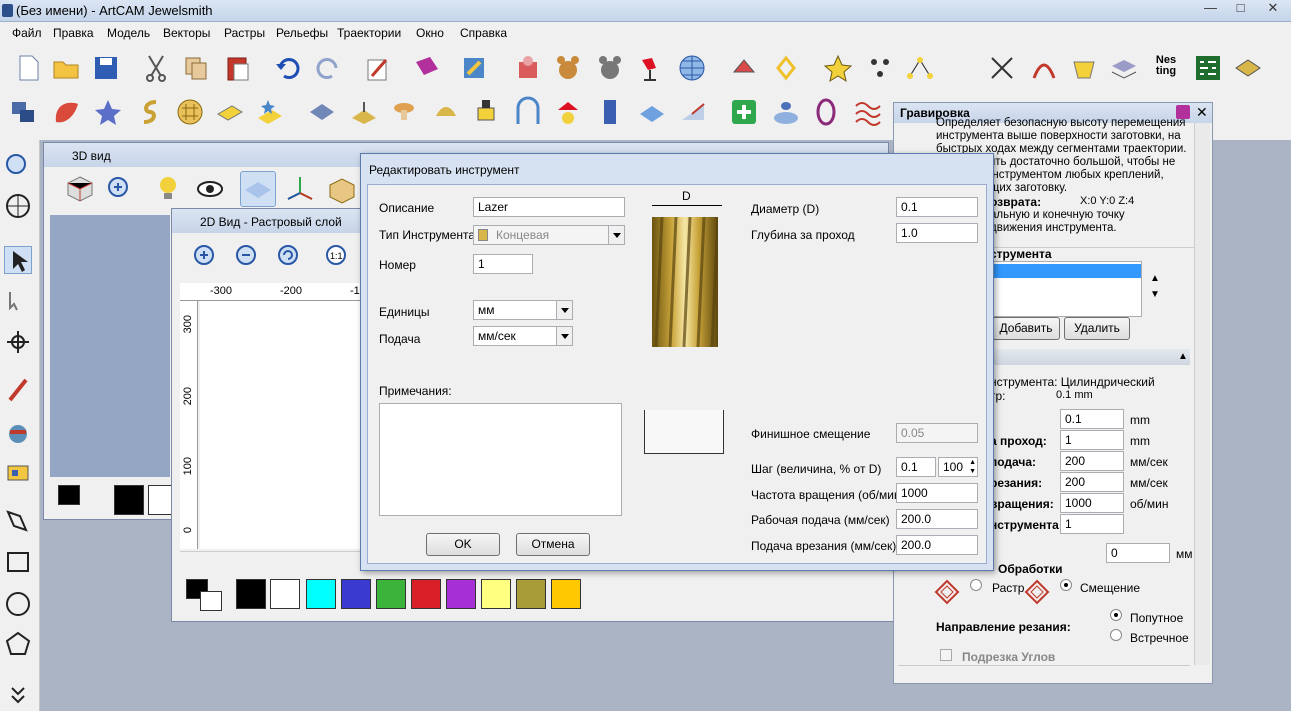 This screenshot has height=711, width=1291. What do you see at coordinates (24, 112) in the screenshot?
I see `layer-stack-icon` at bounding box center [24, 112].